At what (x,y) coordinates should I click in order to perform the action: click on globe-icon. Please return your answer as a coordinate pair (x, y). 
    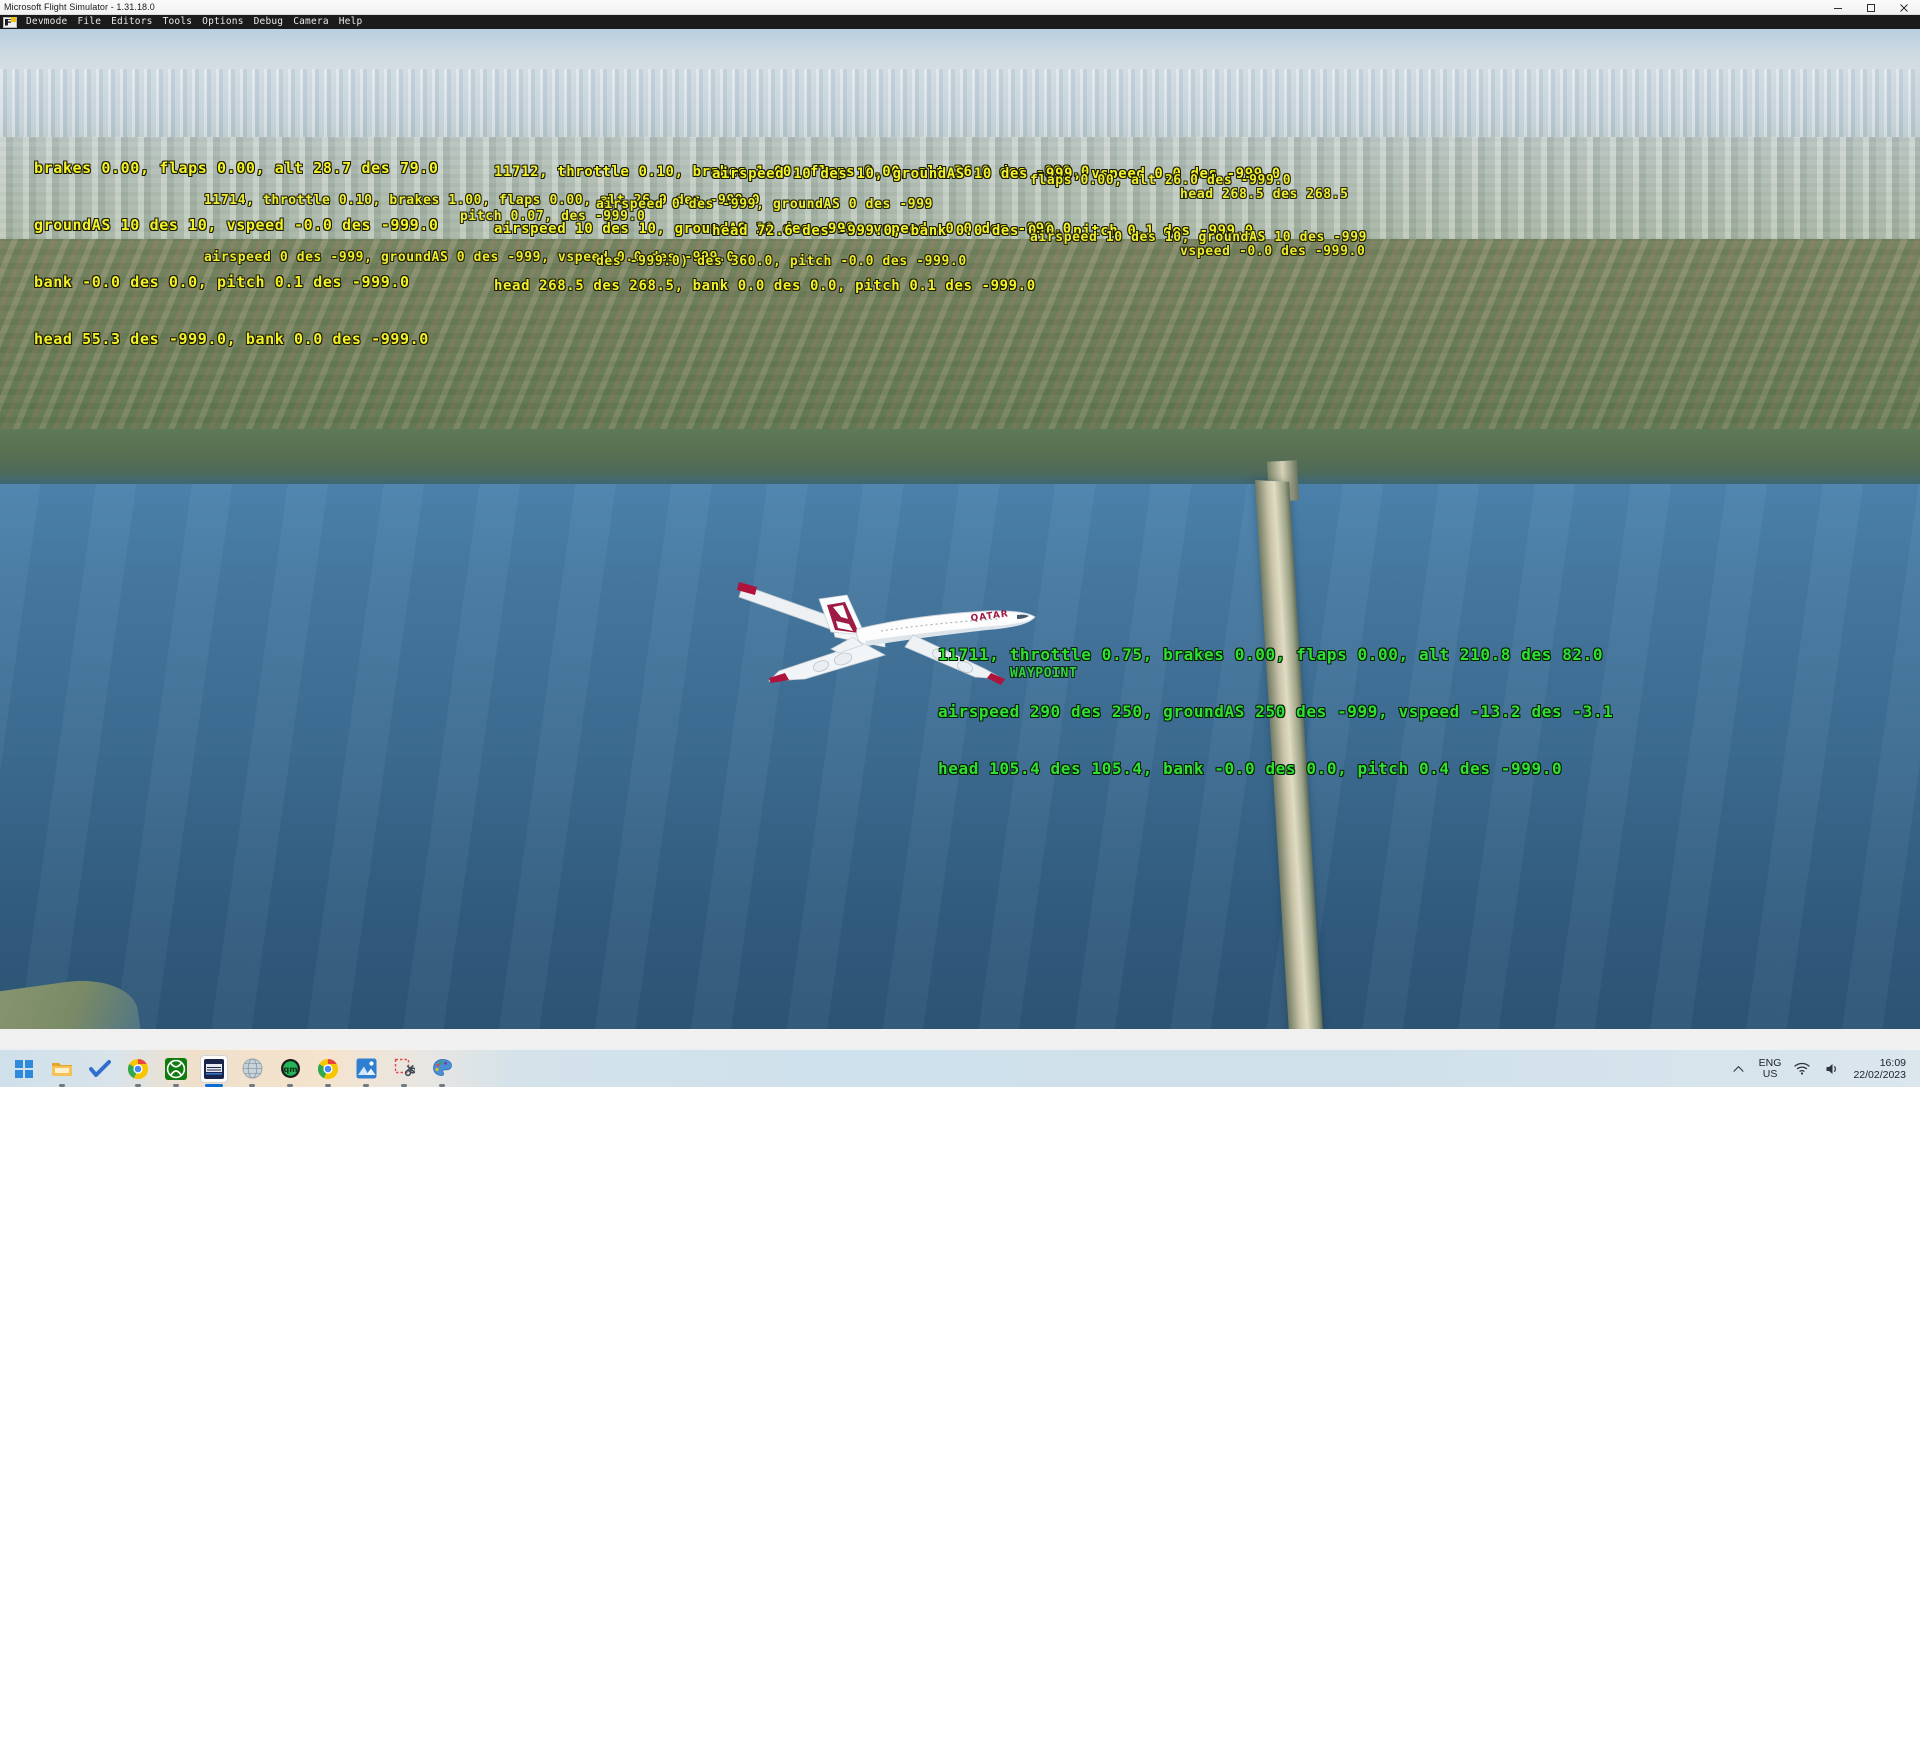
    Looking at the image, I should click on (252, 1069).